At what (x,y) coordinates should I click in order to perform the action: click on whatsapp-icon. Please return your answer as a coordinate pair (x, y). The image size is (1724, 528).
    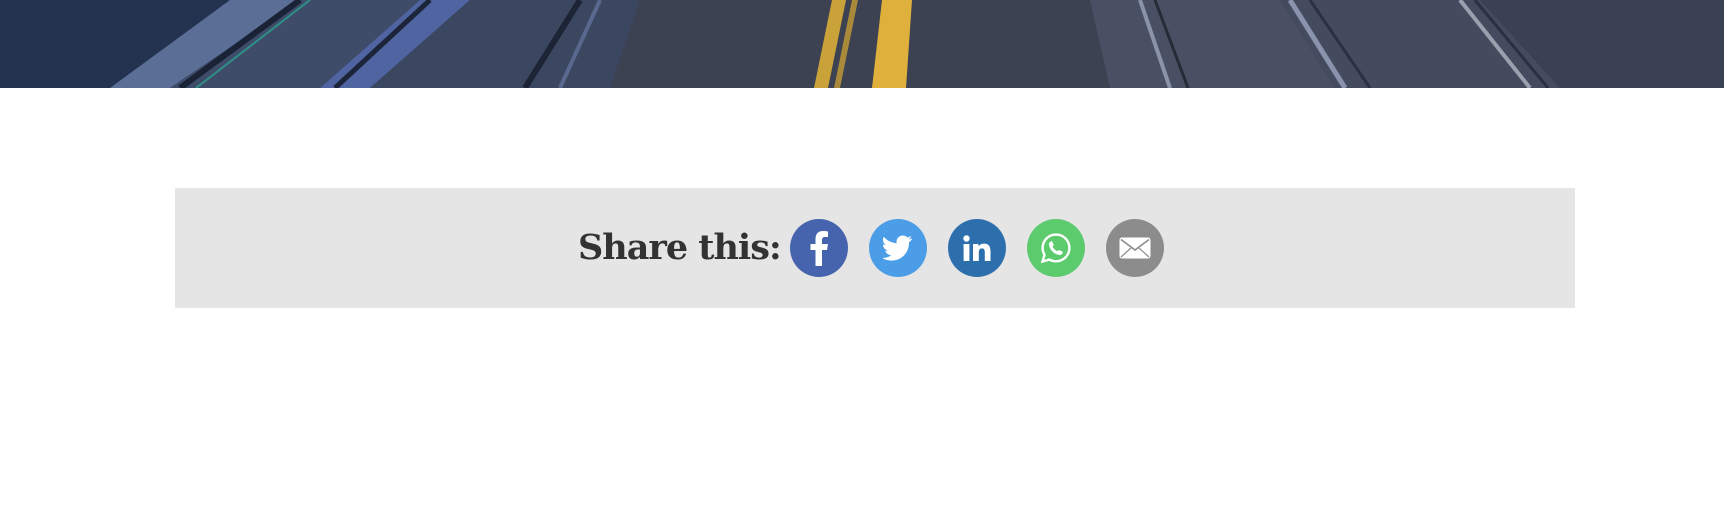
    Looking at the image, I should click on (1055, 248).